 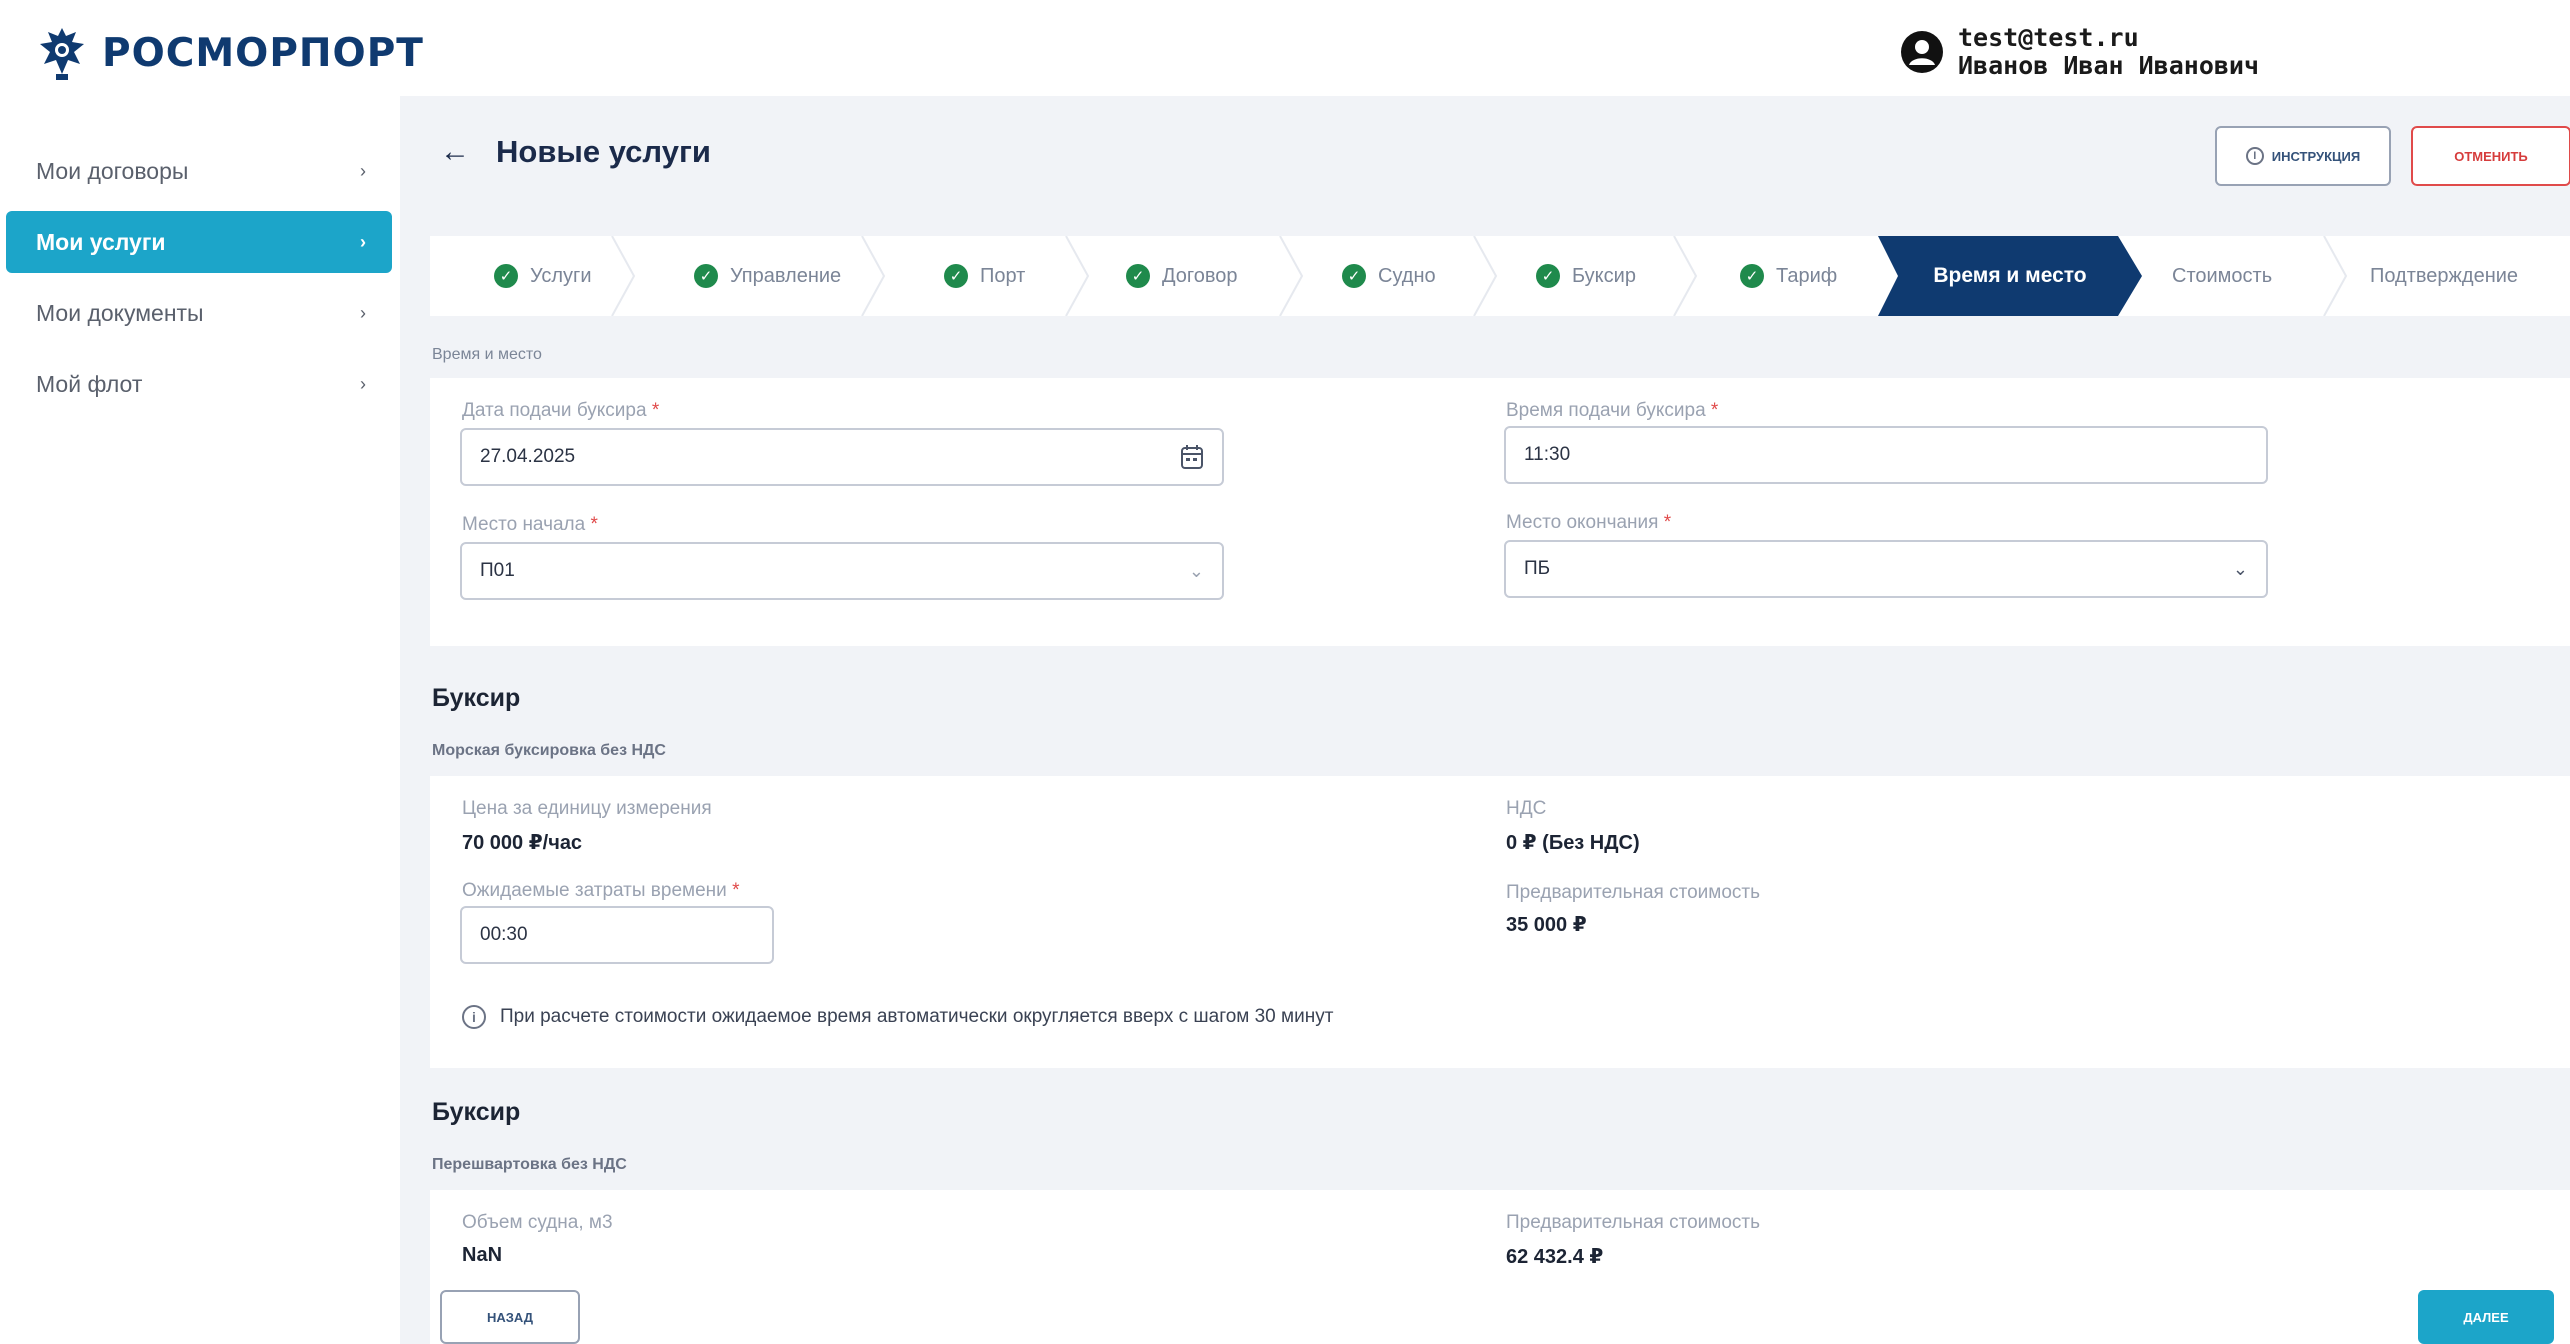 What do you see at coordinates (1500, 1267) in the screenshot?
I see `tug2-card` at bounding box center [1500, 1267].